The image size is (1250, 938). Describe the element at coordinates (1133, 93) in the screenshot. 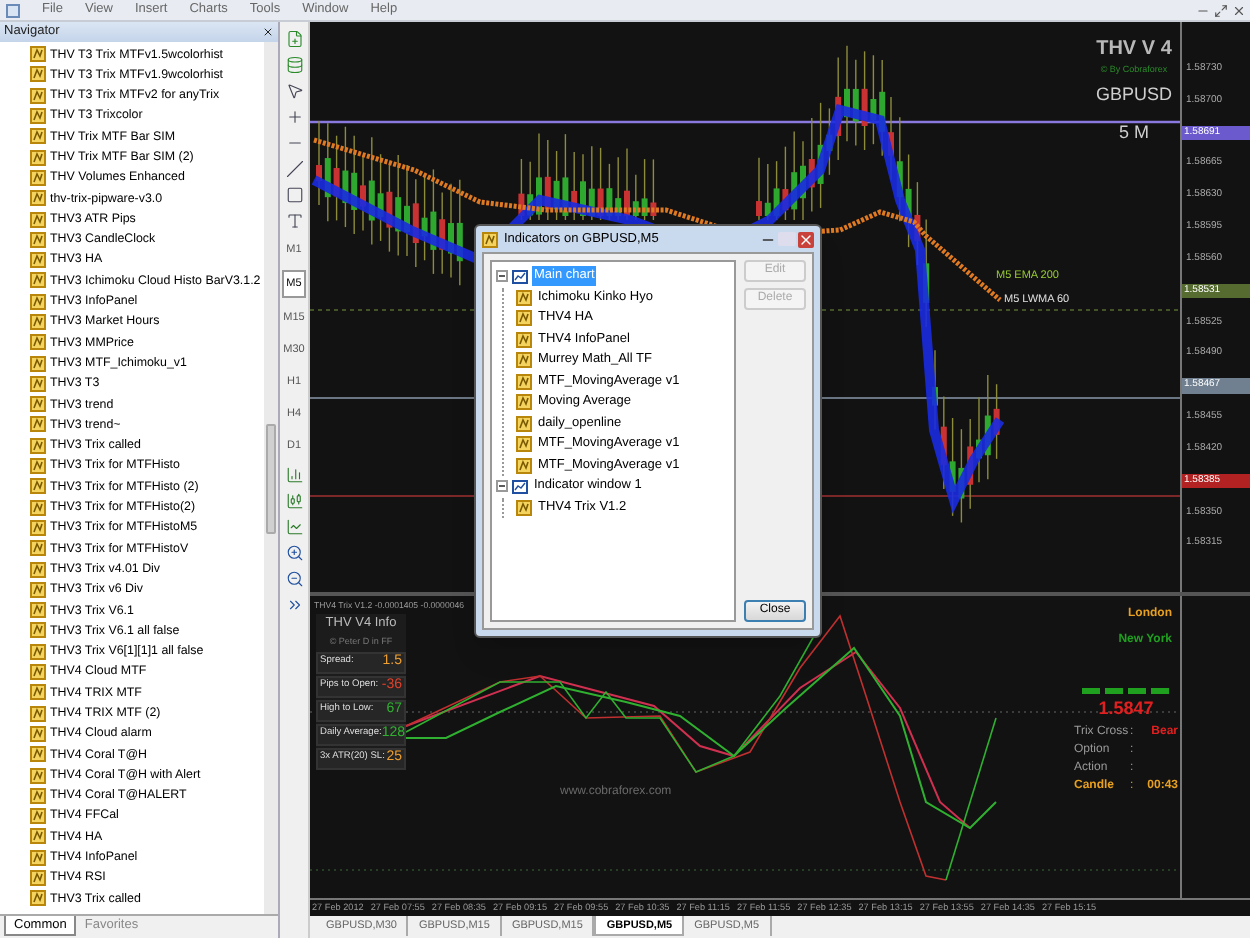

I see `overlay-symbol: GBPUSD` at that location.